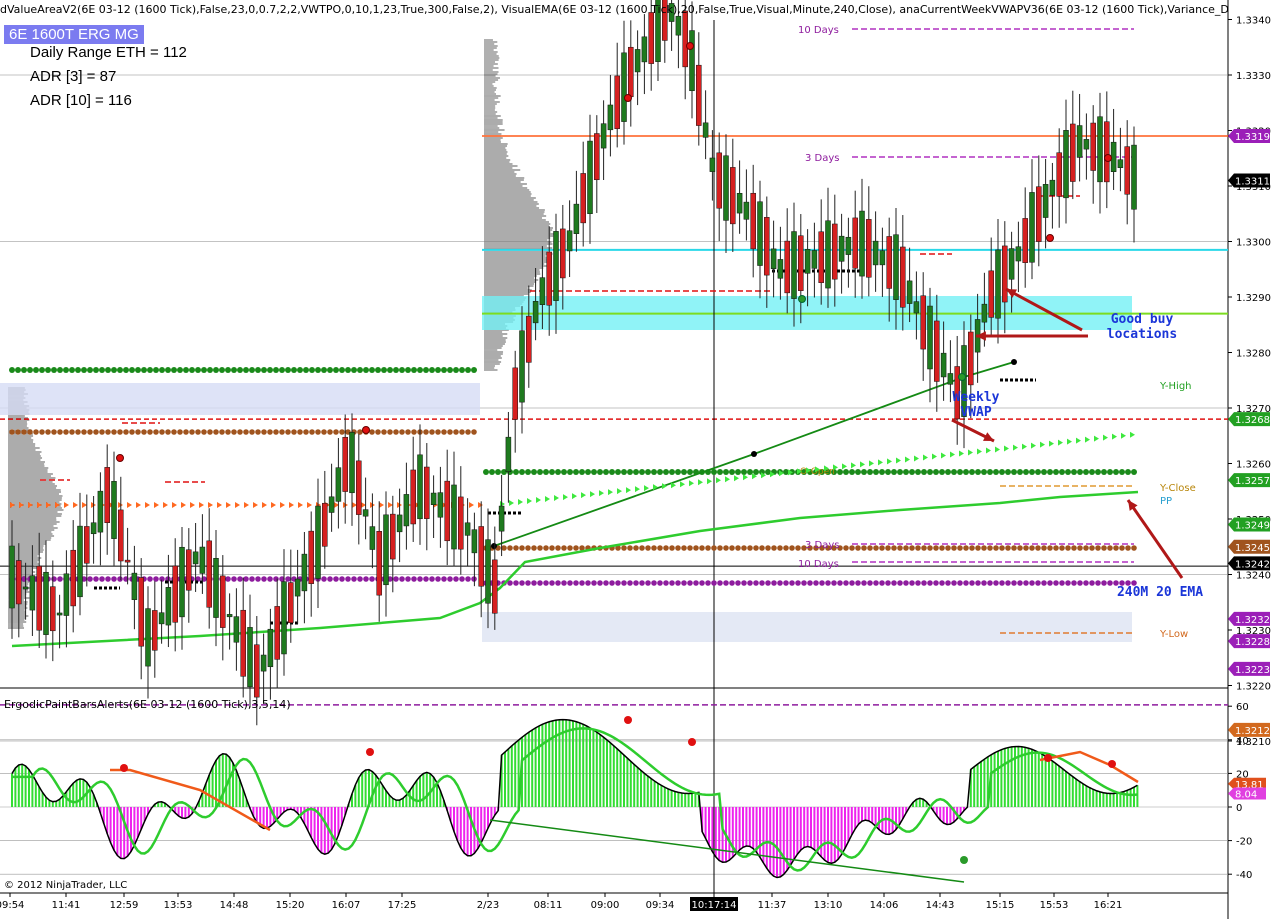  What do you see at coordinates (1242, 707) in the screenshot?
I see `osc-tick-label: 60` at bounding box center [1242, 707].